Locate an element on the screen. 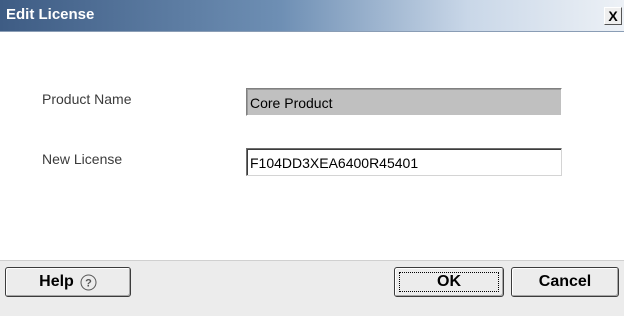  help-button: Help ? is located at coordinates (68, 282).